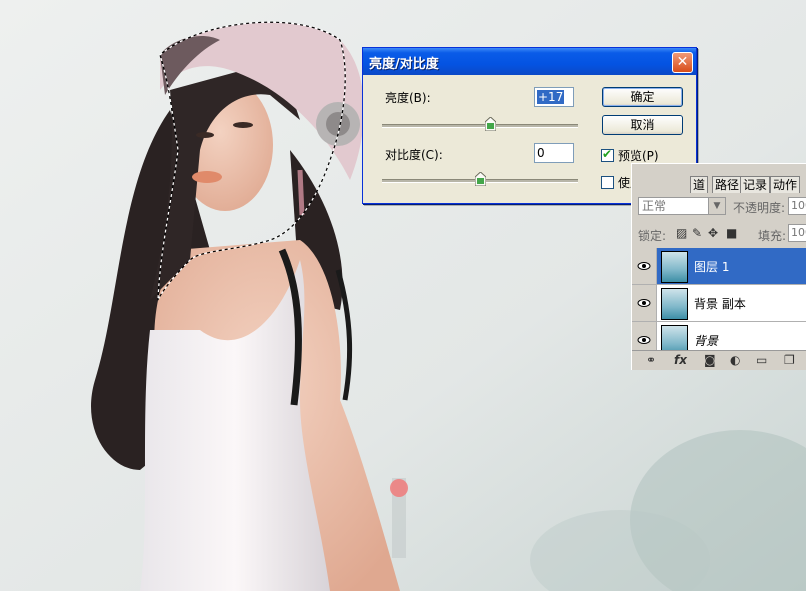 This screenshot has height=591, width=806. I want to click on brightness-value: +17, so click(551, 97).